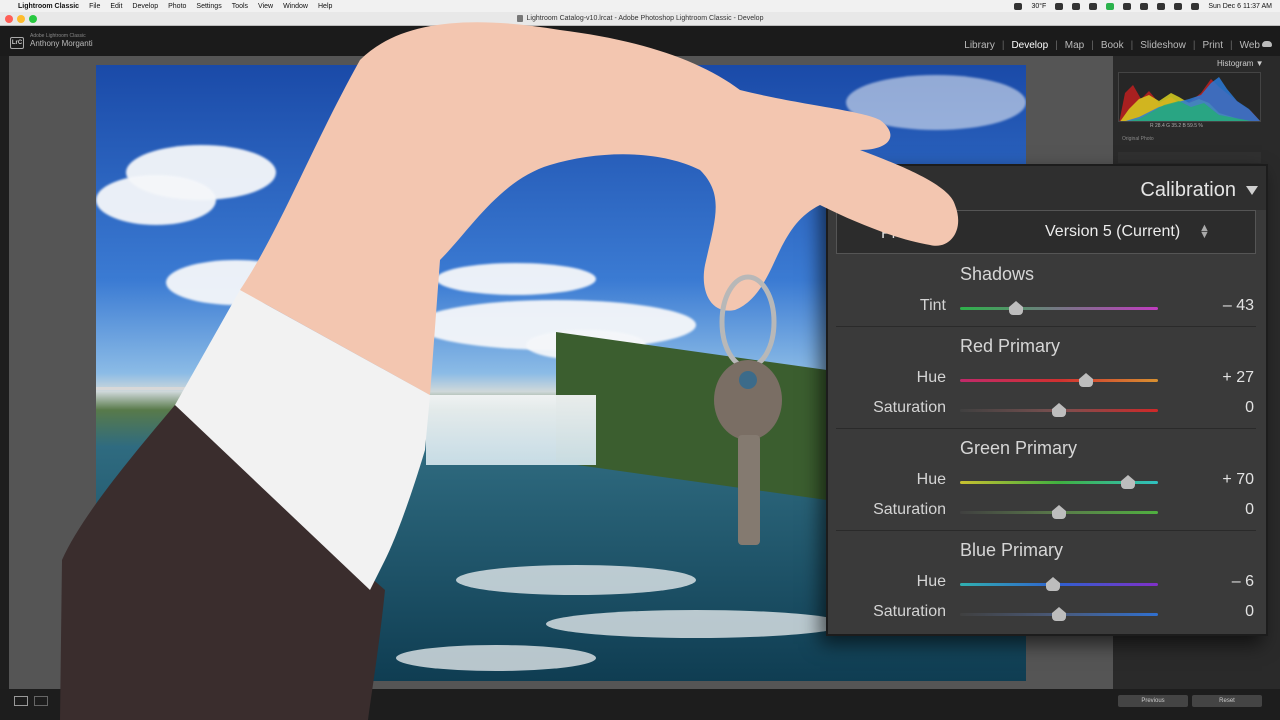  Describe the element at coordinates (1184, 126) in the screenshot. I see `blue-label: B` at that location.